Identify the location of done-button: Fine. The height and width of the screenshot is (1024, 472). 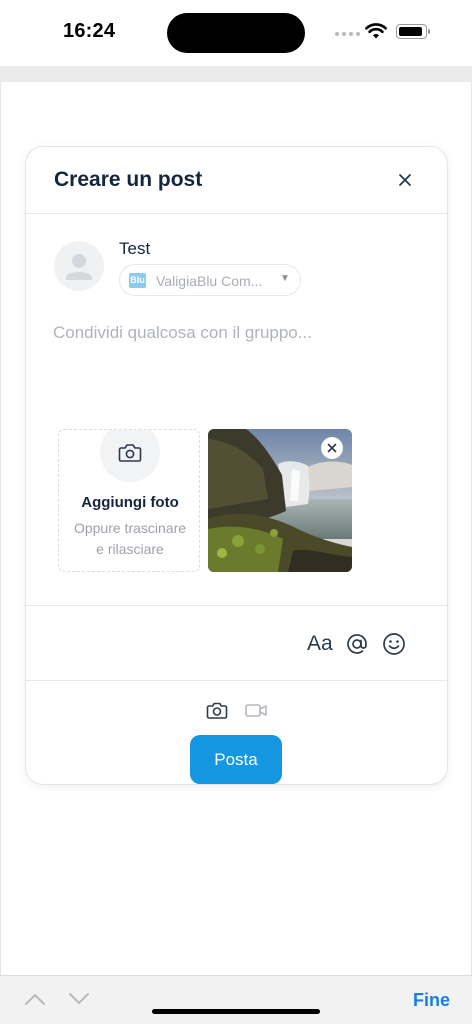
(431, 1000).